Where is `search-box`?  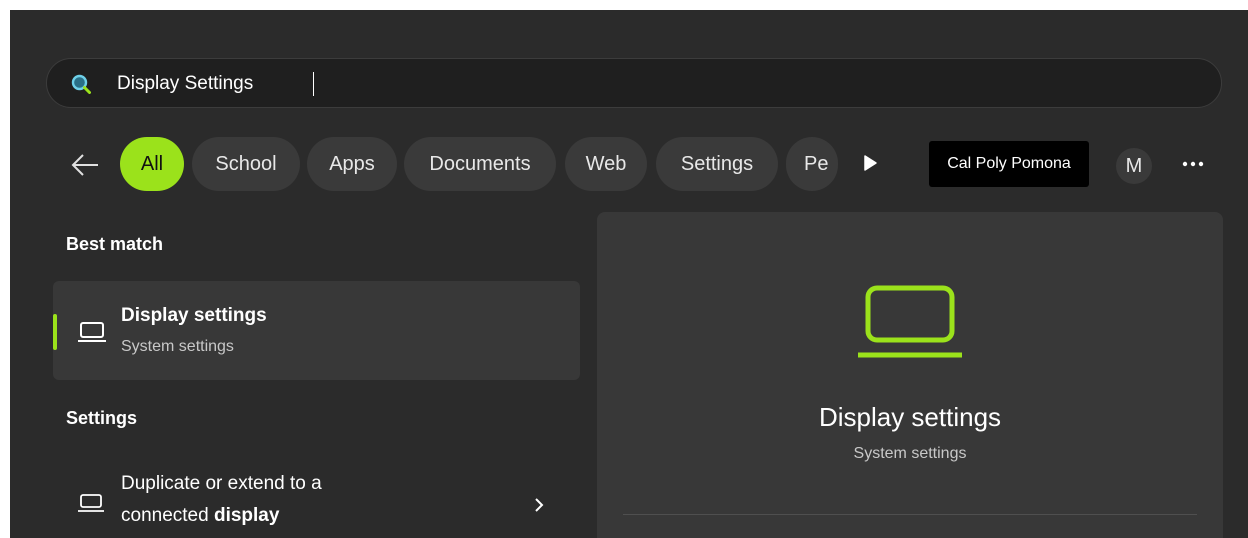 search-box is located at coordinates (634, 83).